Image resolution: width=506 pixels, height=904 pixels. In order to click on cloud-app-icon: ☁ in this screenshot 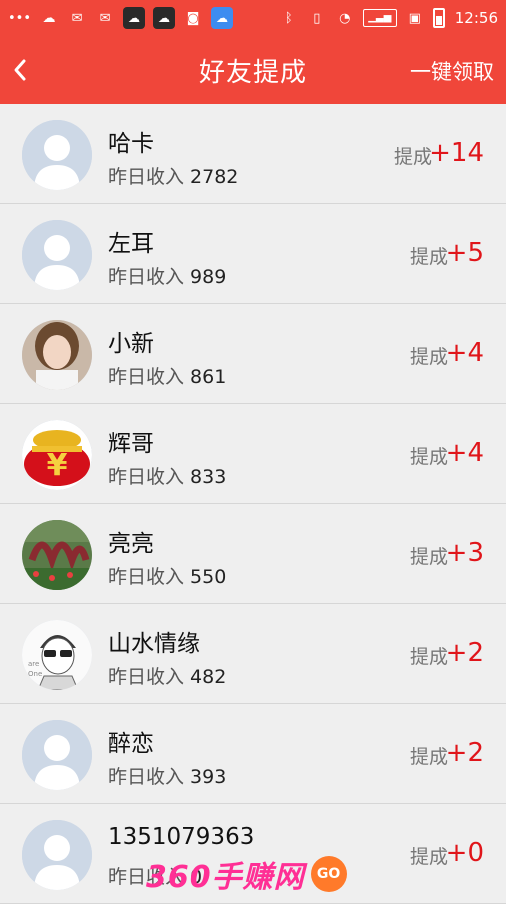, I will do `click(222, 18)`.